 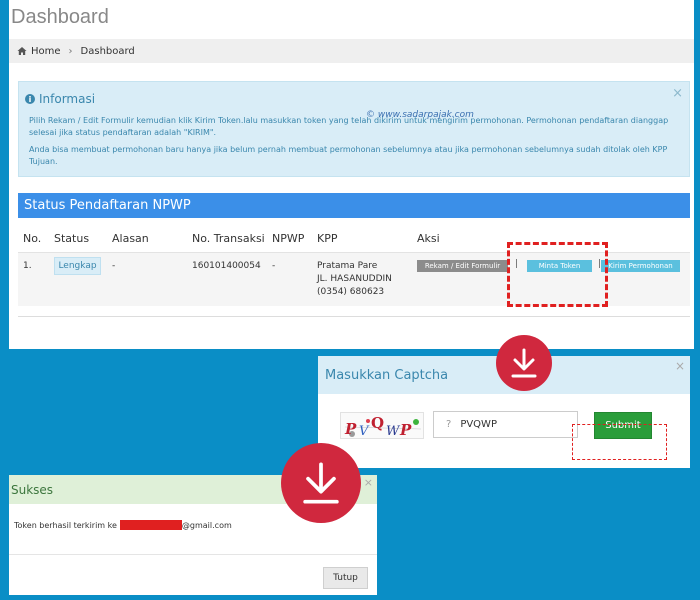 What do you see at coordinates (354, 316) in the screenshot?
I see `table-bottom-divider` at bounding box center [354, 316].